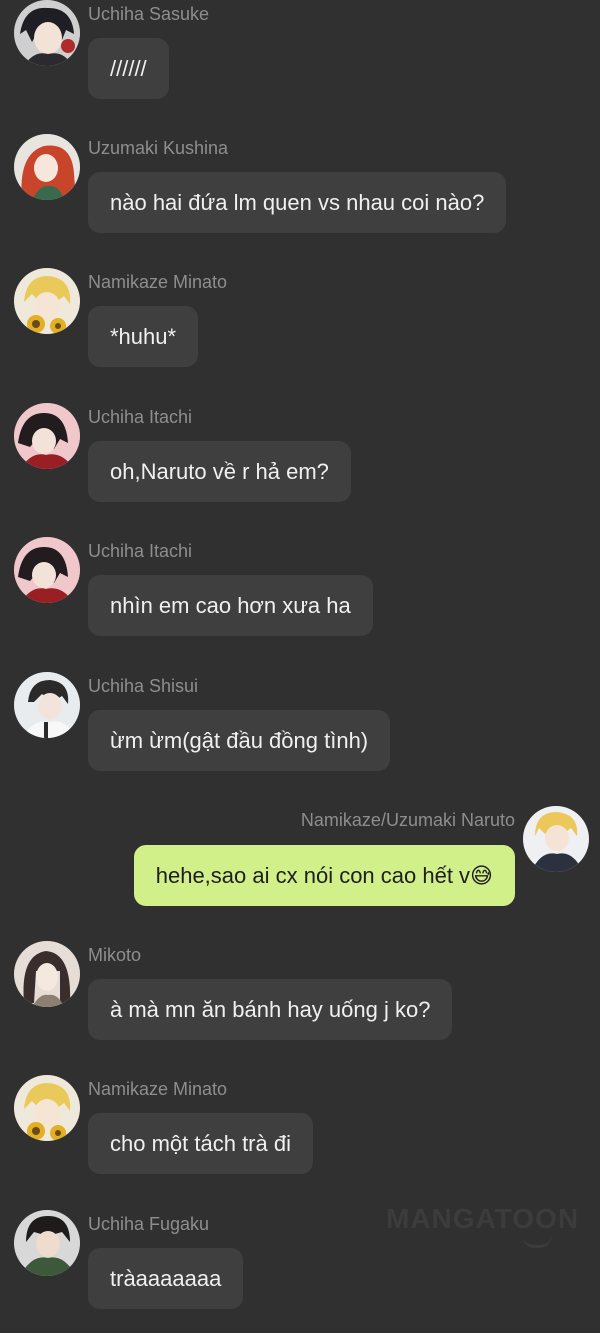 Image resolution: width=600 pixels, height=1333 pixels. What do you see at coordinates (143, 686) in the screenshot?
I see `sender-name: Uchiha Shisui` at bounding box center [143, 686].